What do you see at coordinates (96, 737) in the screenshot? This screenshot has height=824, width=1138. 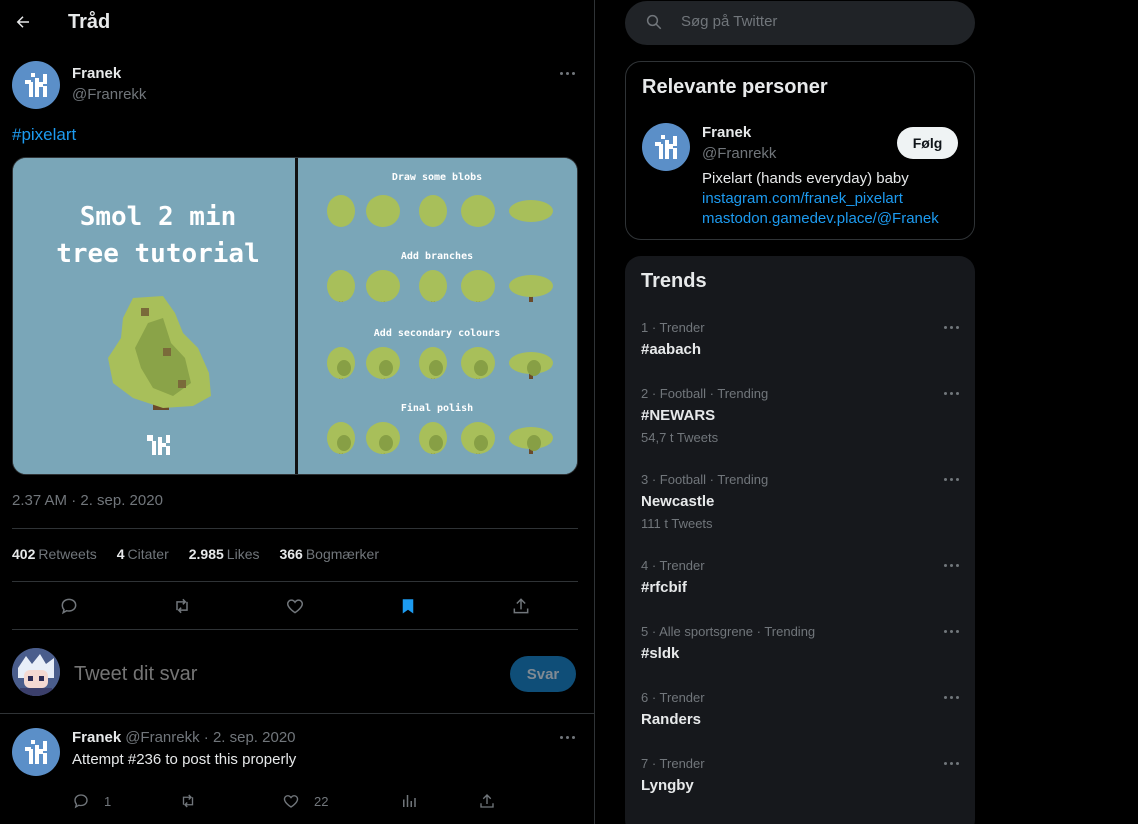 I see `reply-author-name: Franek` at bounding box center [96, 737].